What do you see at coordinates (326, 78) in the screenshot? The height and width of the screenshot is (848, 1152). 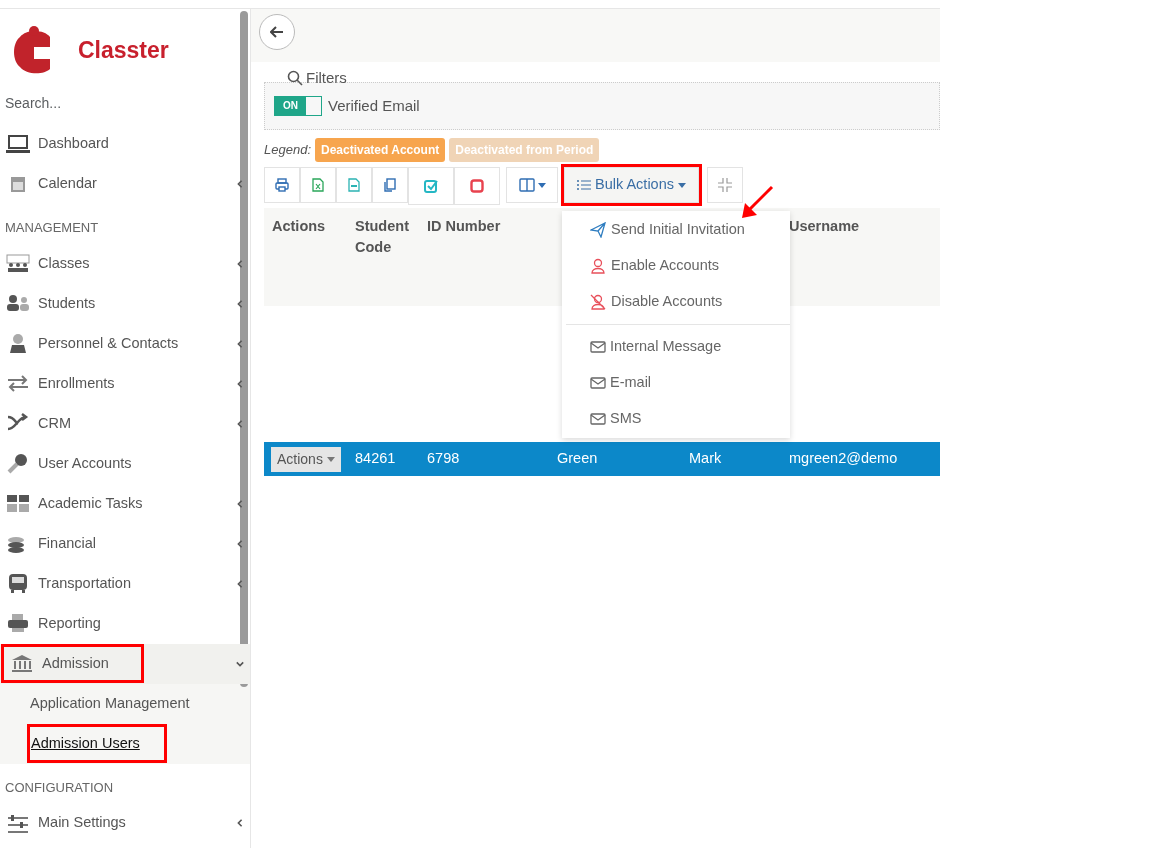 I see `filters-title: Filters` at bounding box center [326, 78].